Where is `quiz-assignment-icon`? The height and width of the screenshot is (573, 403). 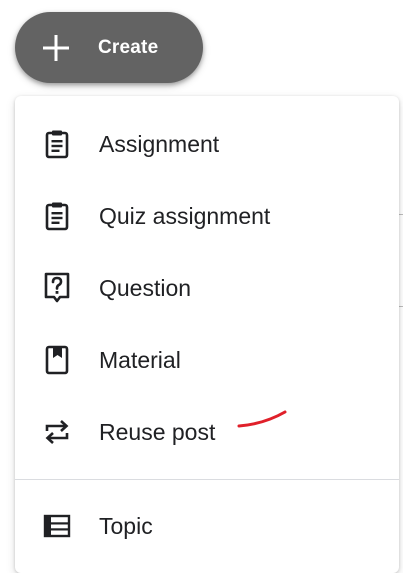
quiz-assignment-icon is located at coordinates (57, 216).